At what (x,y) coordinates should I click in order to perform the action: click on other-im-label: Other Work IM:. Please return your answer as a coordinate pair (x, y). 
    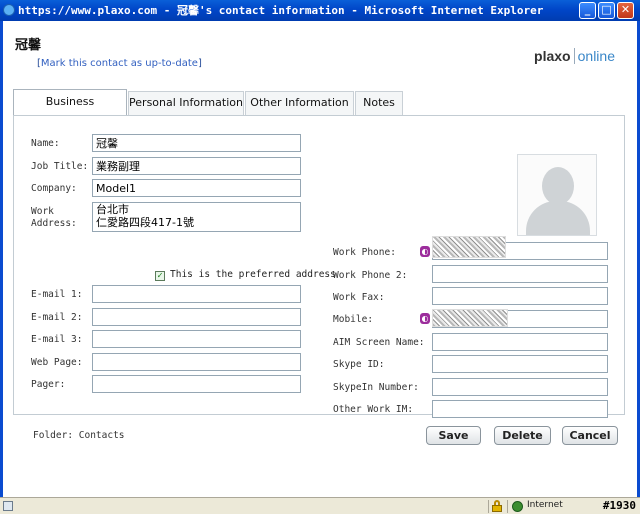
    Looking at the image, I should click on (373, 409).